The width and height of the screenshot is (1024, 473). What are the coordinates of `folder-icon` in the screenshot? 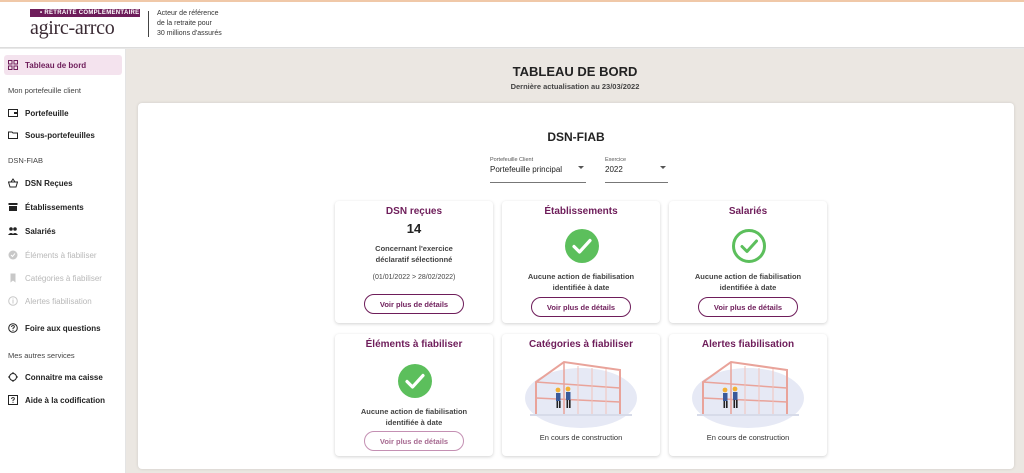 It's located at (13, 135).